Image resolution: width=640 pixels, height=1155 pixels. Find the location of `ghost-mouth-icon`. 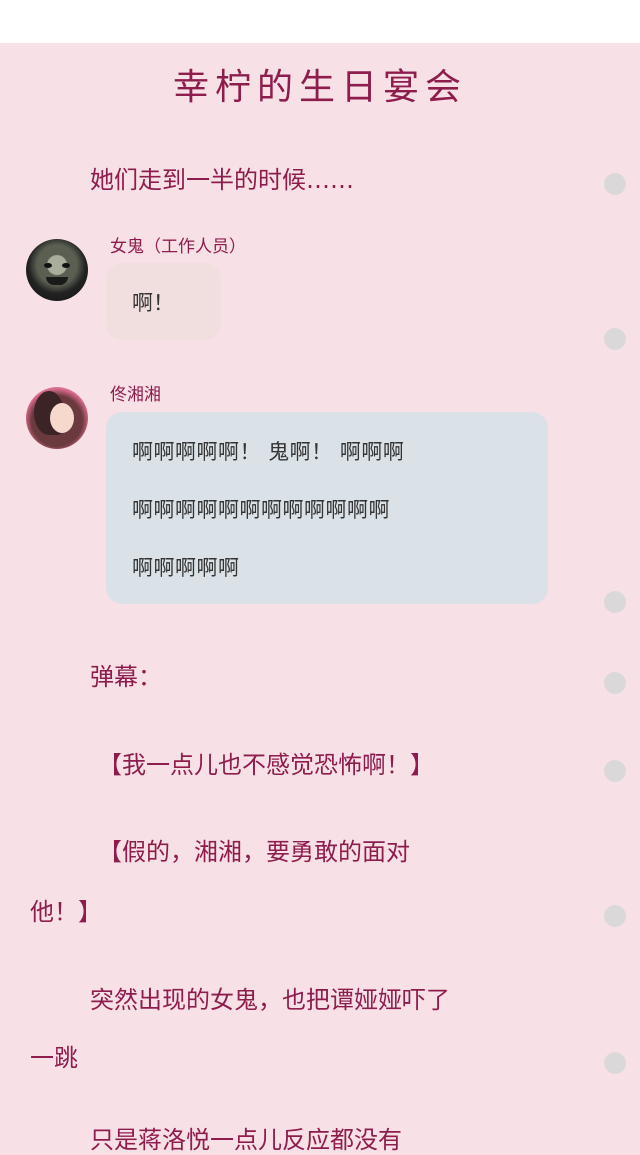

ghost-mouth-icon is located at coordinates (57, 281).